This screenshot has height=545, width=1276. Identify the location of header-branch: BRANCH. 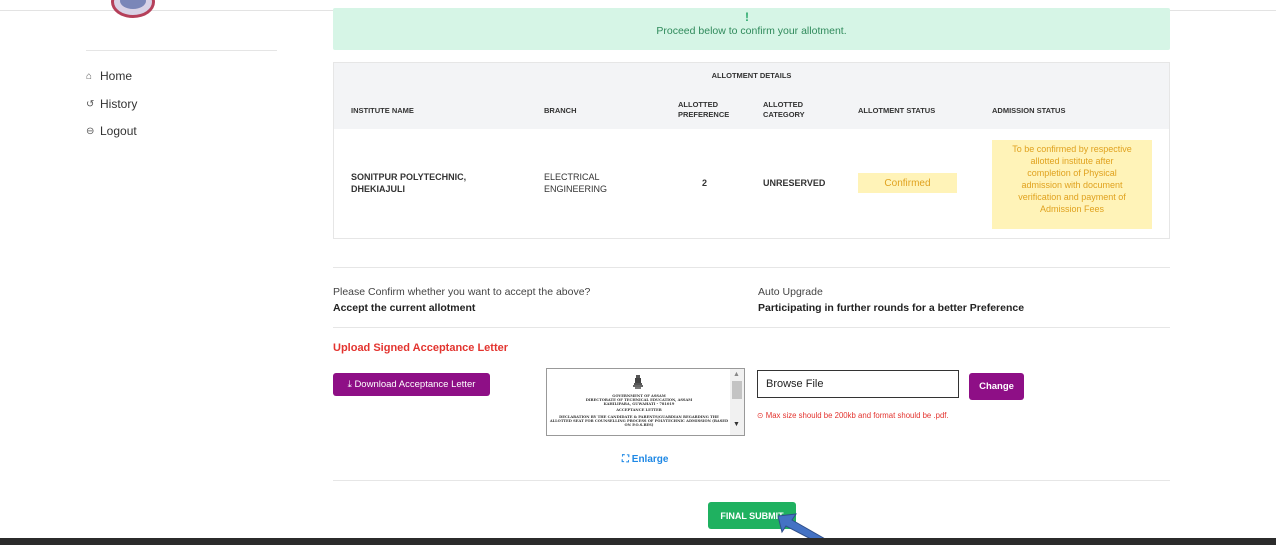
(560, 110).